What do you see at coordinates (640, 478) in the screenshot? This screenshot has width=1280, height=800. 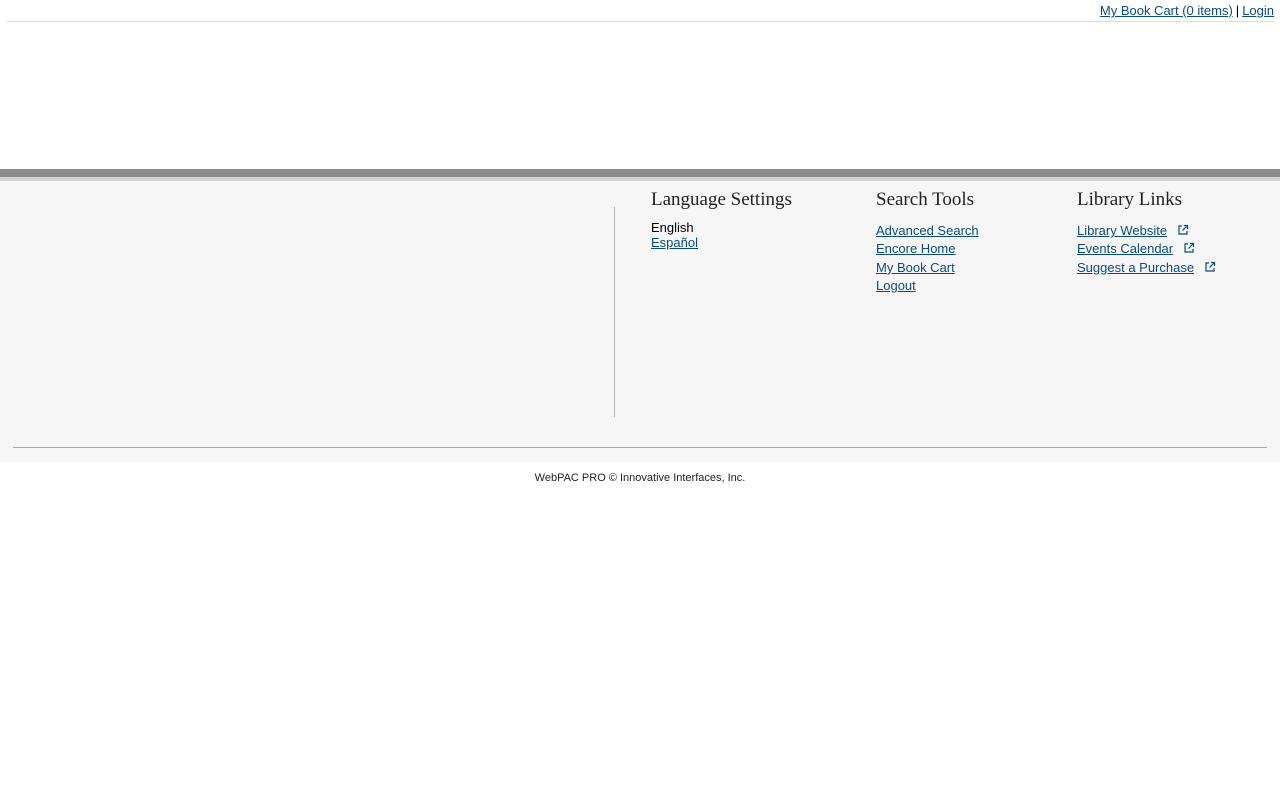 I see `copyright-text: WebPAC PRO © Innovative Interfaces, Inc.` at bounding box center [640, 478].